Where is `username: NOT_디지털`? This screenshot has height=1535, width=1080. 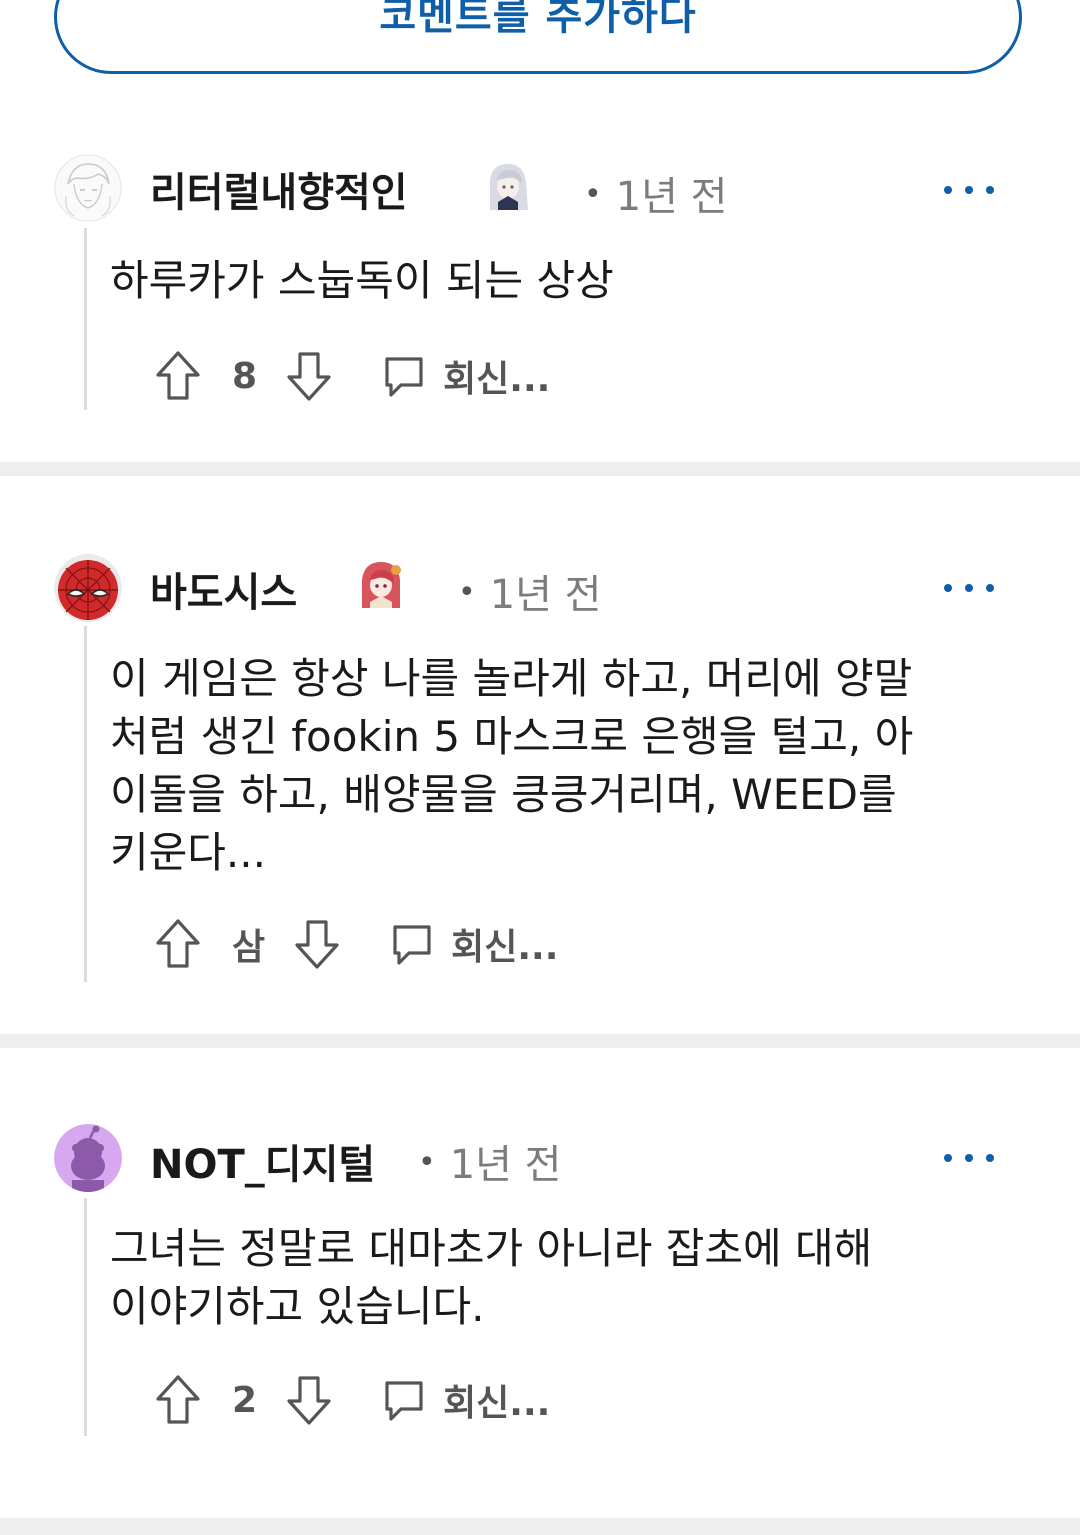 username: NOT_디지털 is located at coordinates (262, 1161).